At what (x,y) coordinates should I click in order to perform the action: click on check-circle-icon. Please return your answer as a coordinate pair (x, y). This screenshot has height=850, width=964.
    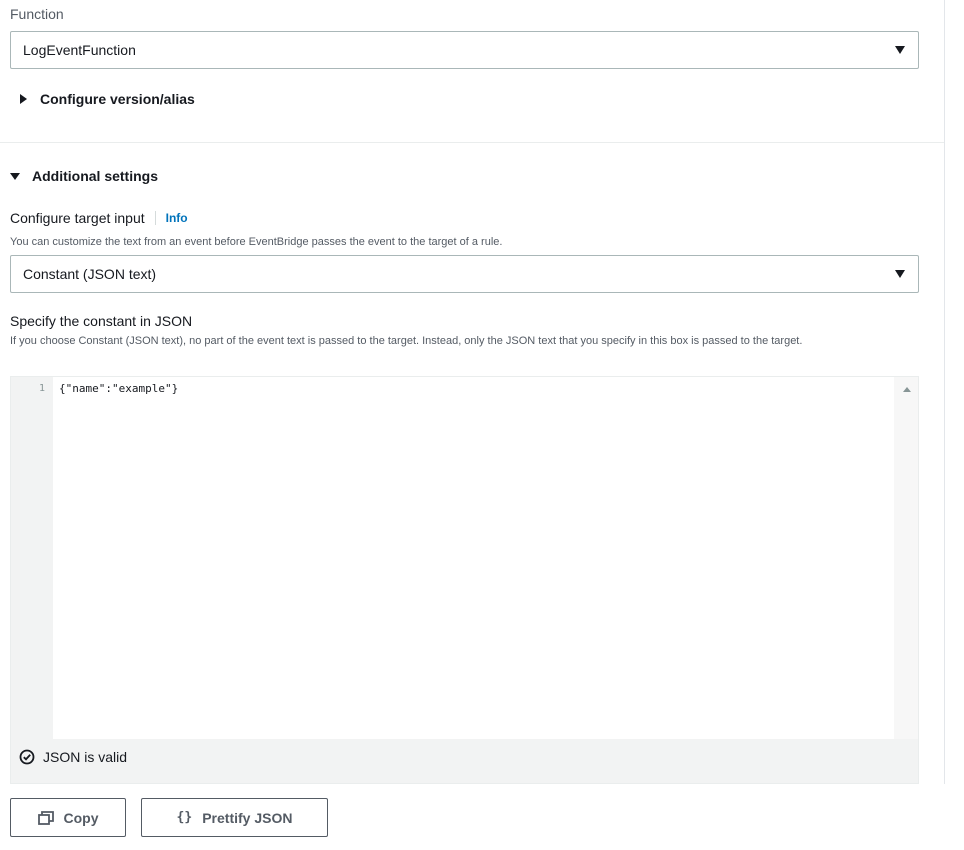
    Looking at the image, I should click on (27, 757).